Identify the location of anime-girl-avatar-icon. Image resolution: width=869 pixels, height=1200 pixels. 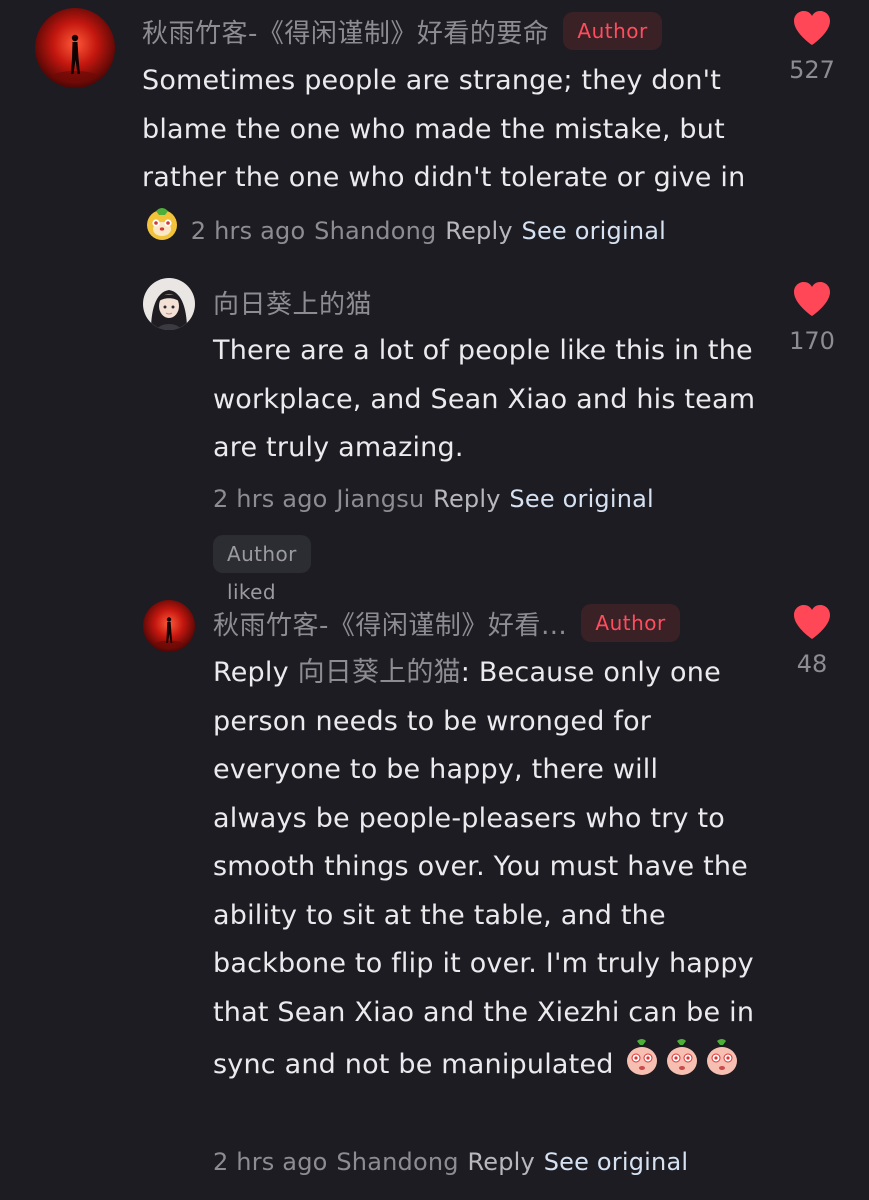
(169, 304).